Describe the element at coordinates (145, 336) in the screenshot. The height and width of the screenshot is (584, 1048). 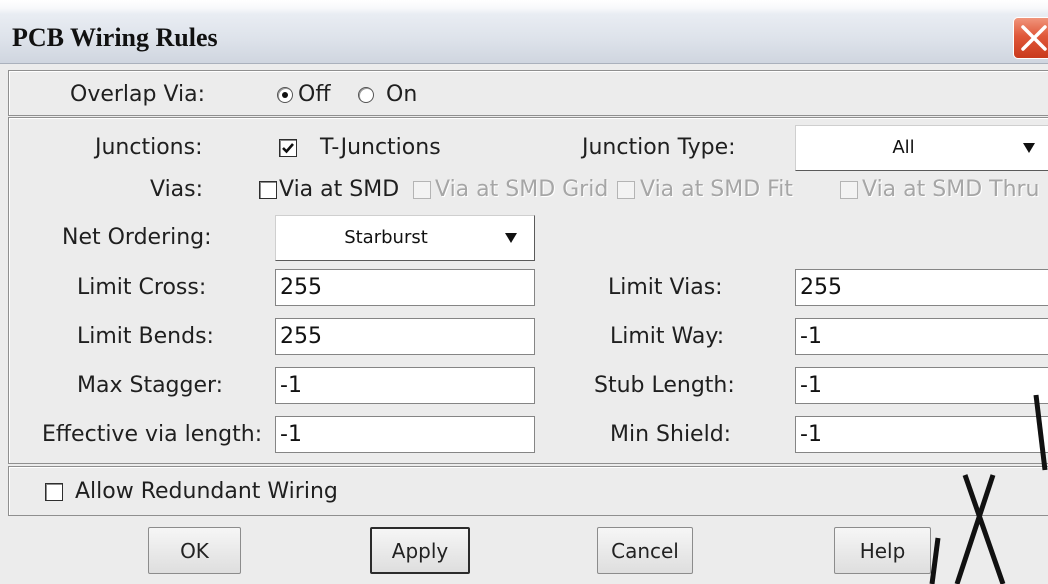
I see `limit-bends-label: Limit Bends:` at that location.